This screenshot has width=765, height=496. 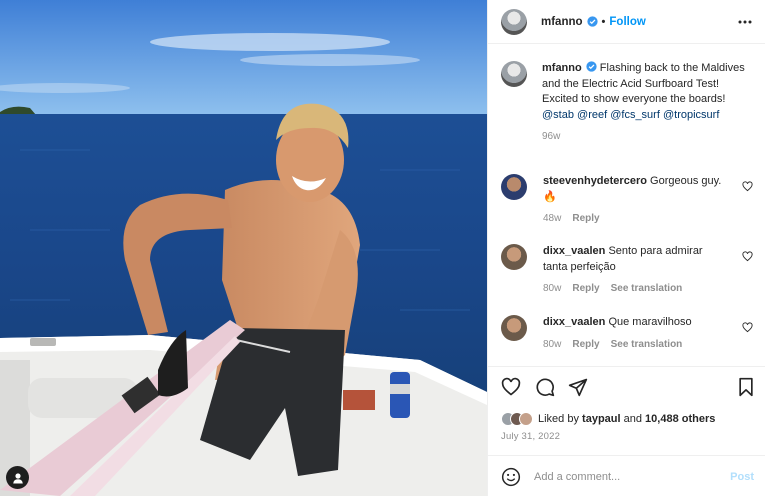 What do you see at coordinates (558, 419) in the screenshot?
I see `likes-prefix: Liked by` at bounding box center [558, 419].